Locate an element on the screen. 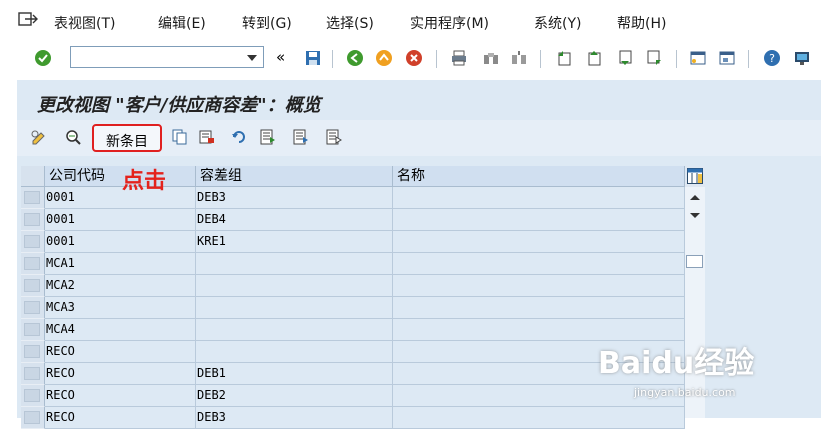 The width and height of the screenshot is (821, 429). cell-tolerance-group: DEB2 is located at coordinates (294, 396).